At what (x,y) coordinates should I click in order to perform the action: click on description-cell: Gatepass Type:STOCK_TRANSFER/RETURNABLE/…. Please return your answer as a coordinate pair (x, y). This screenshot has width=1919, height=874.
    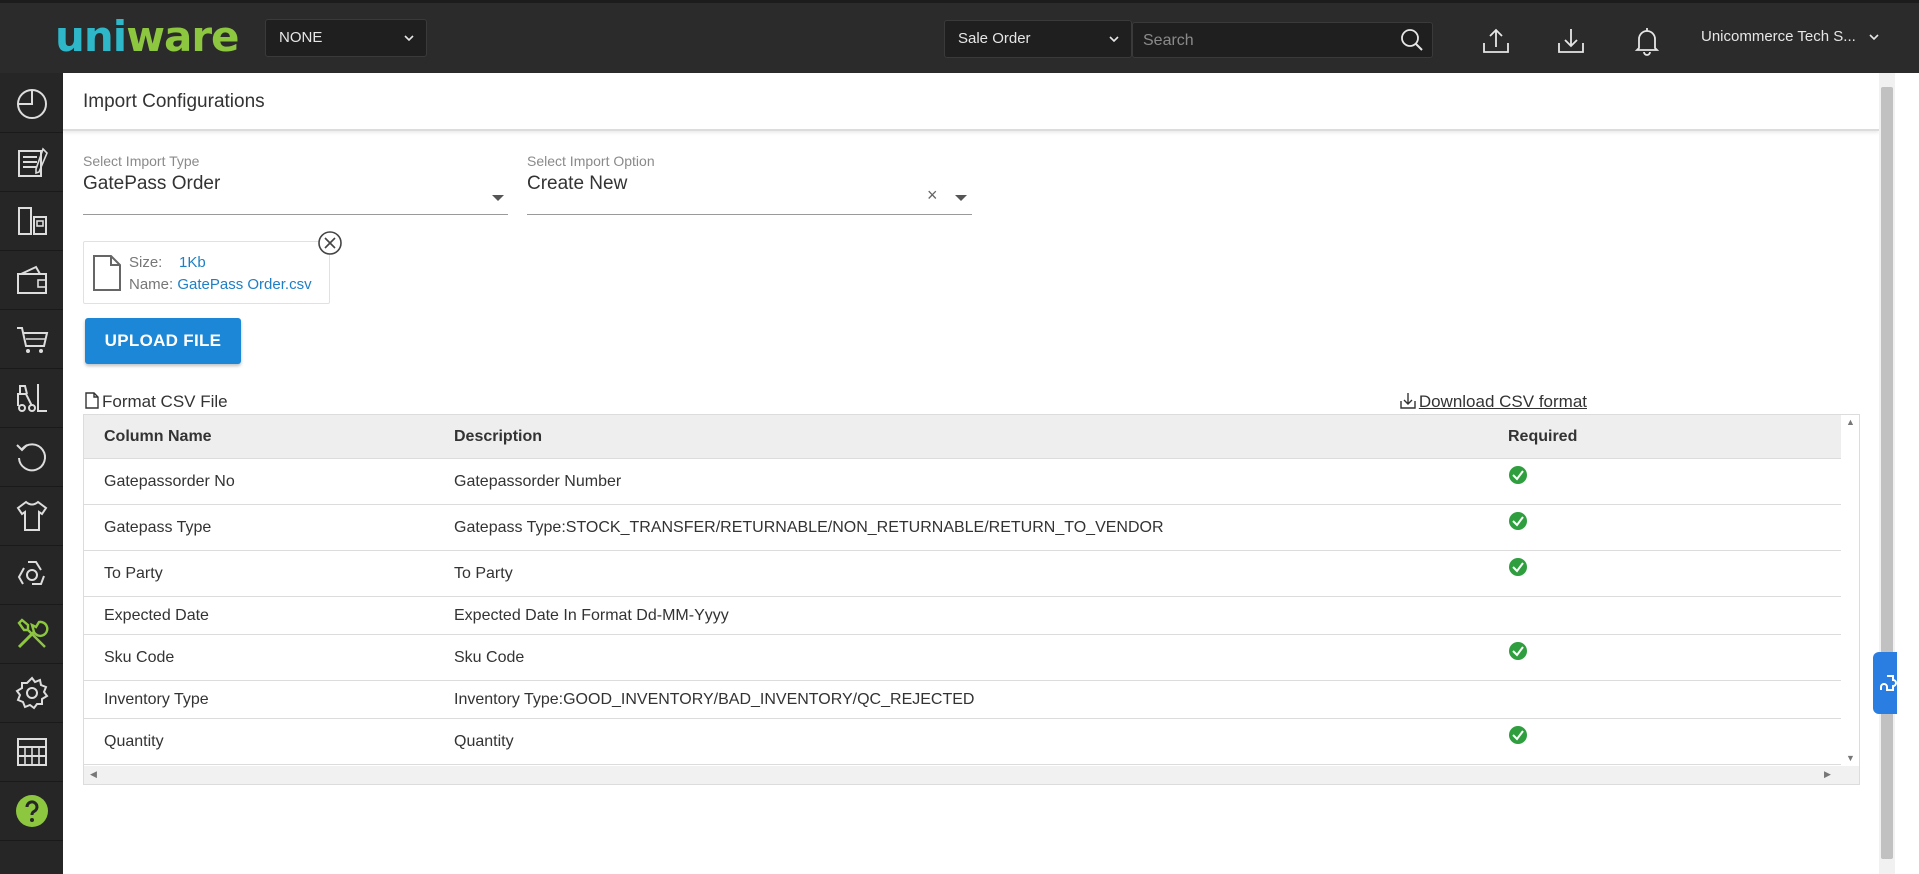
    Looking at the image, I should click on (961, 527).